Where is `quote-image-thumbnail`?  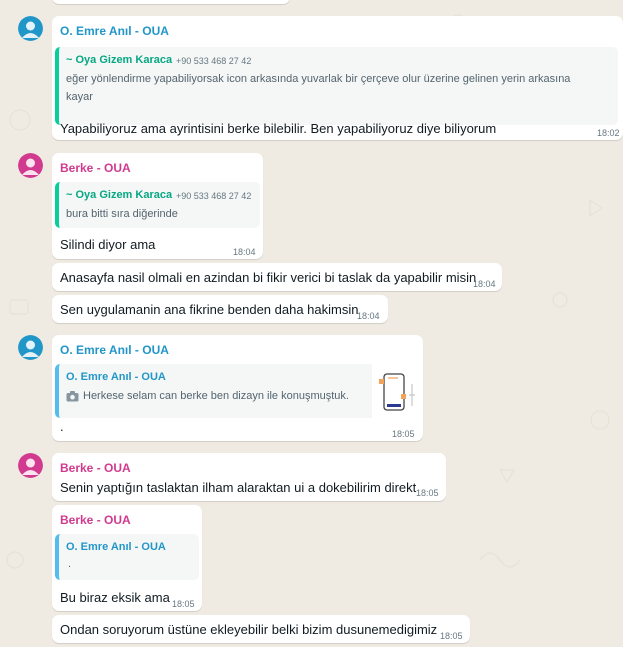 quote-image-thumbnail is located at coordinates (396, 391).